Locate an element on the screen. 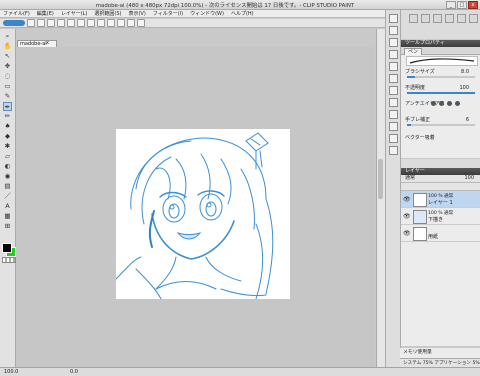 The width and height of the screenshot is (480, 376). antialias-strong-icon is located at coordinates (457, 103).